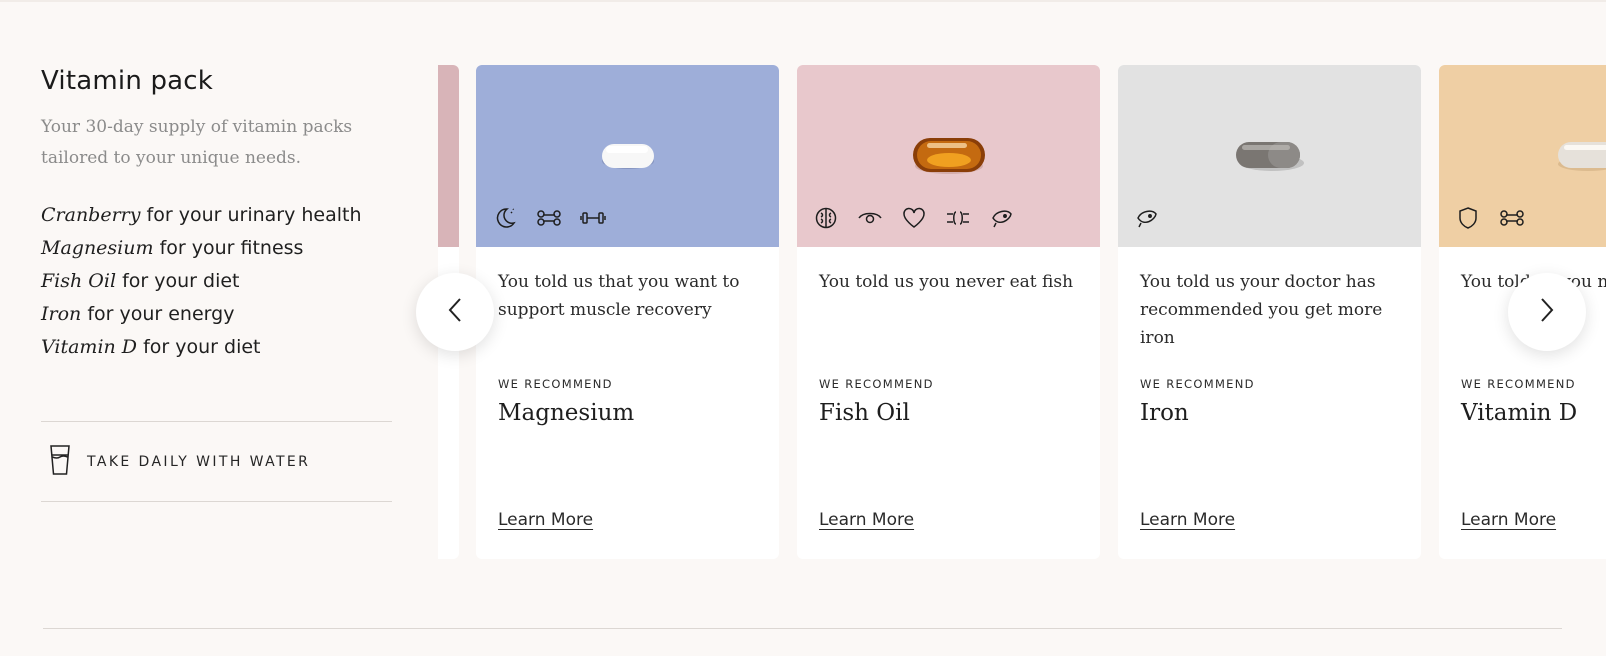 This screenshot has width=1606, height=656. What do you see at coordinates (802, 628) in the screenshot?
I see `bottom-divider` at bounding box center [802, 628].